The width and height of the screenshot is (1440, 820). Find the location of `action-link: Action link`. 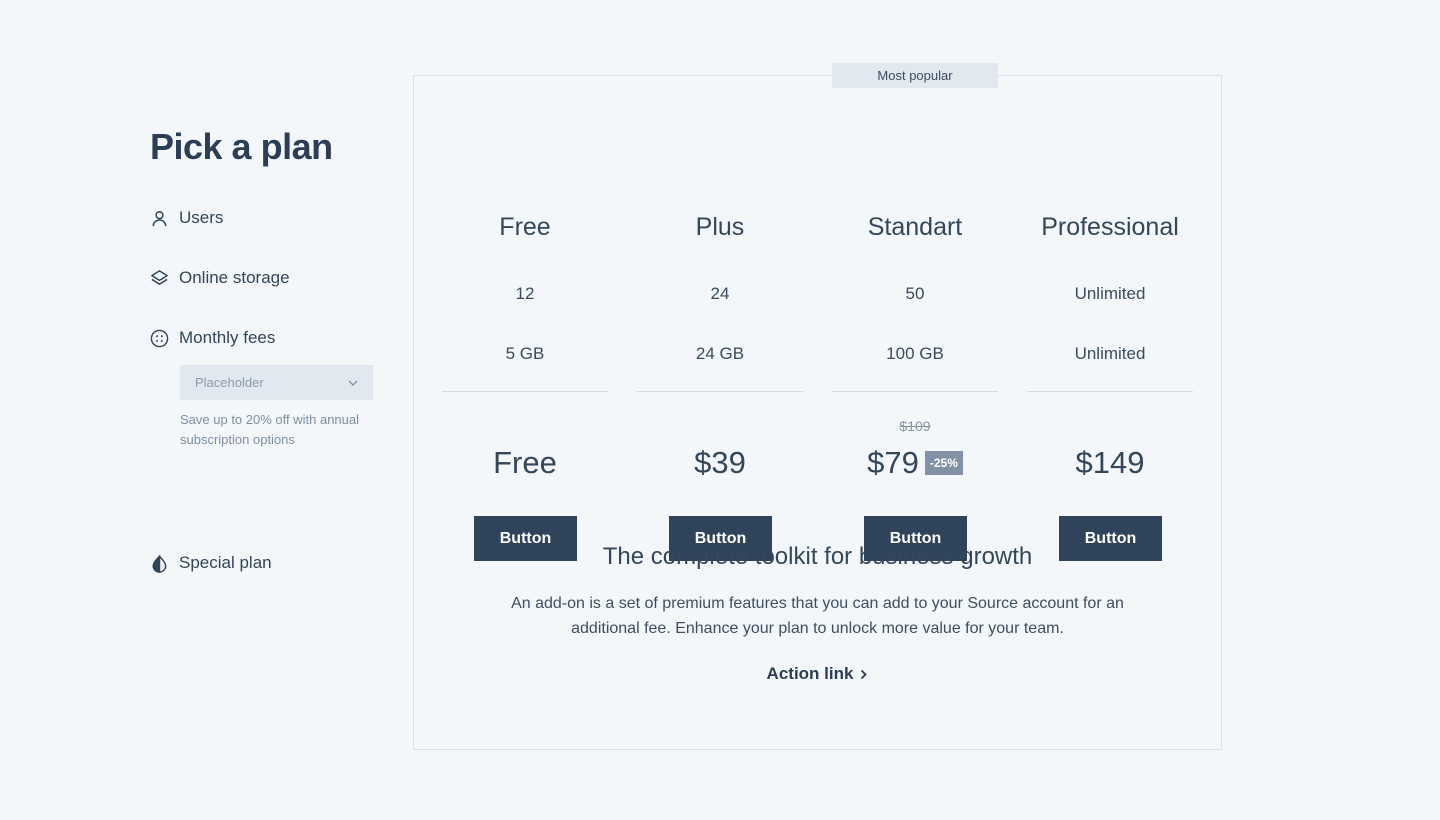

action-link: Action link is located at coordinates (817, 674).